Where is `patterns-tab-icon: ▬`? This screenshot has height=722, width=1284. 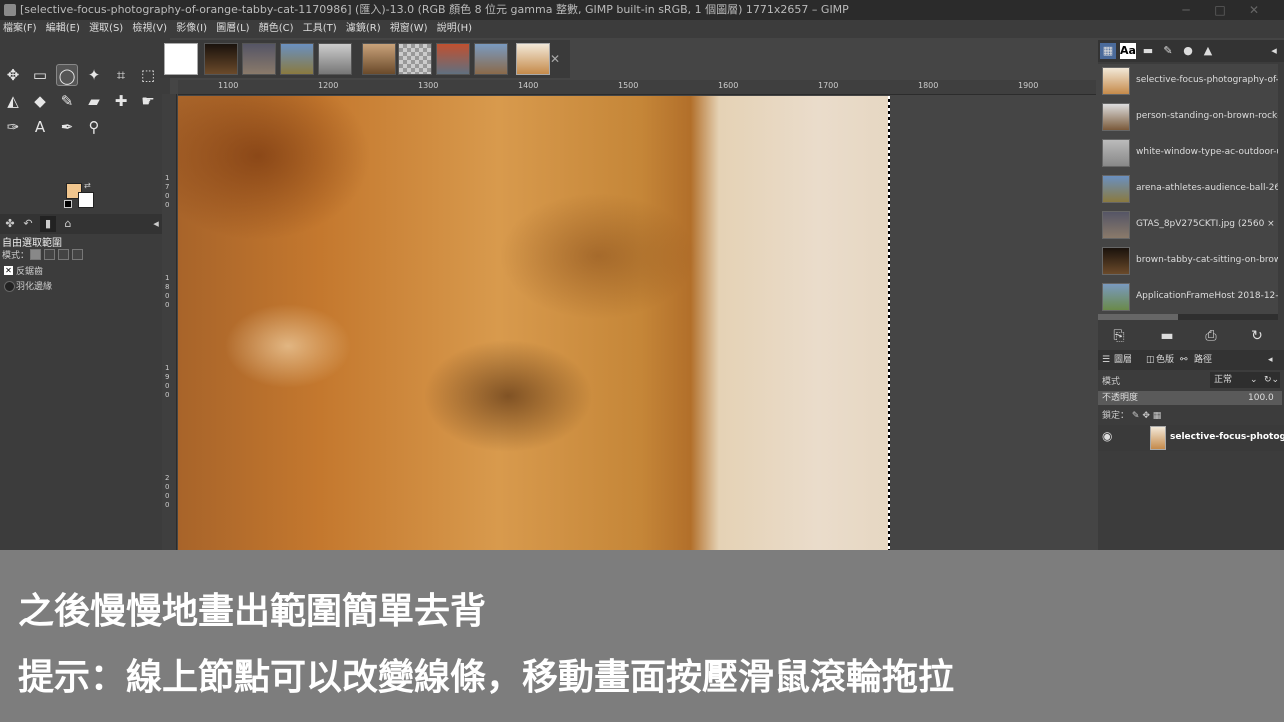 patterns-tab-icon: ▬ is located at coordinates (1148, 51).